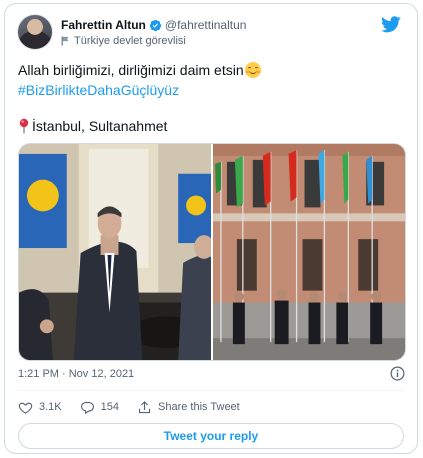 The width and height of the screenshot is (423, 458). I want to click on verified-badge-icon, so click(155, 25).